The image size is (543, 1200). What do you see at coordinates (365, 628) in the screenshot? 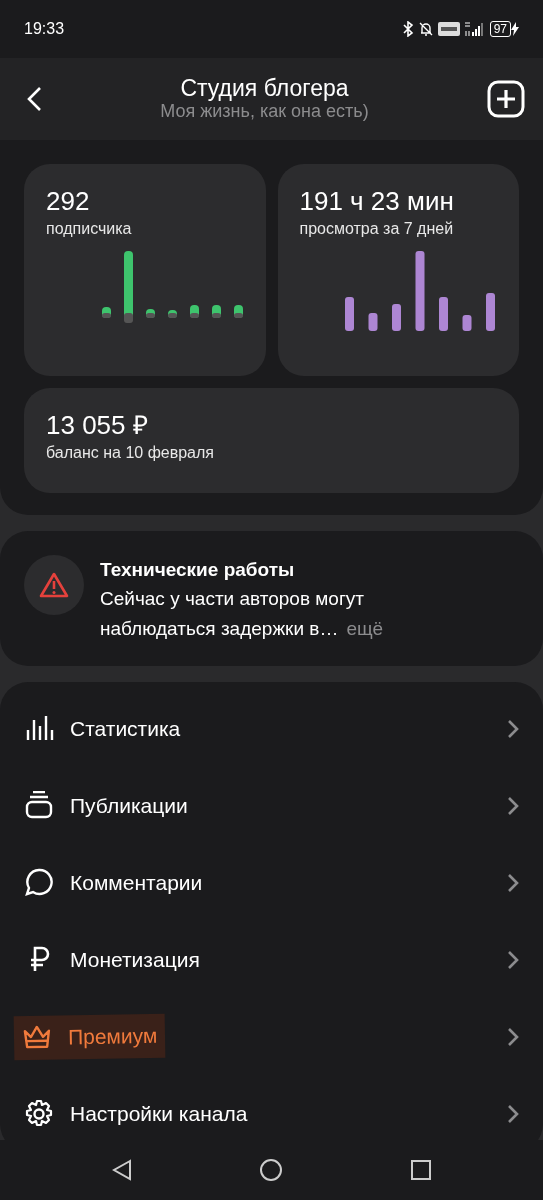
I see `more-link: ещё` at bounding box center [365, 628].